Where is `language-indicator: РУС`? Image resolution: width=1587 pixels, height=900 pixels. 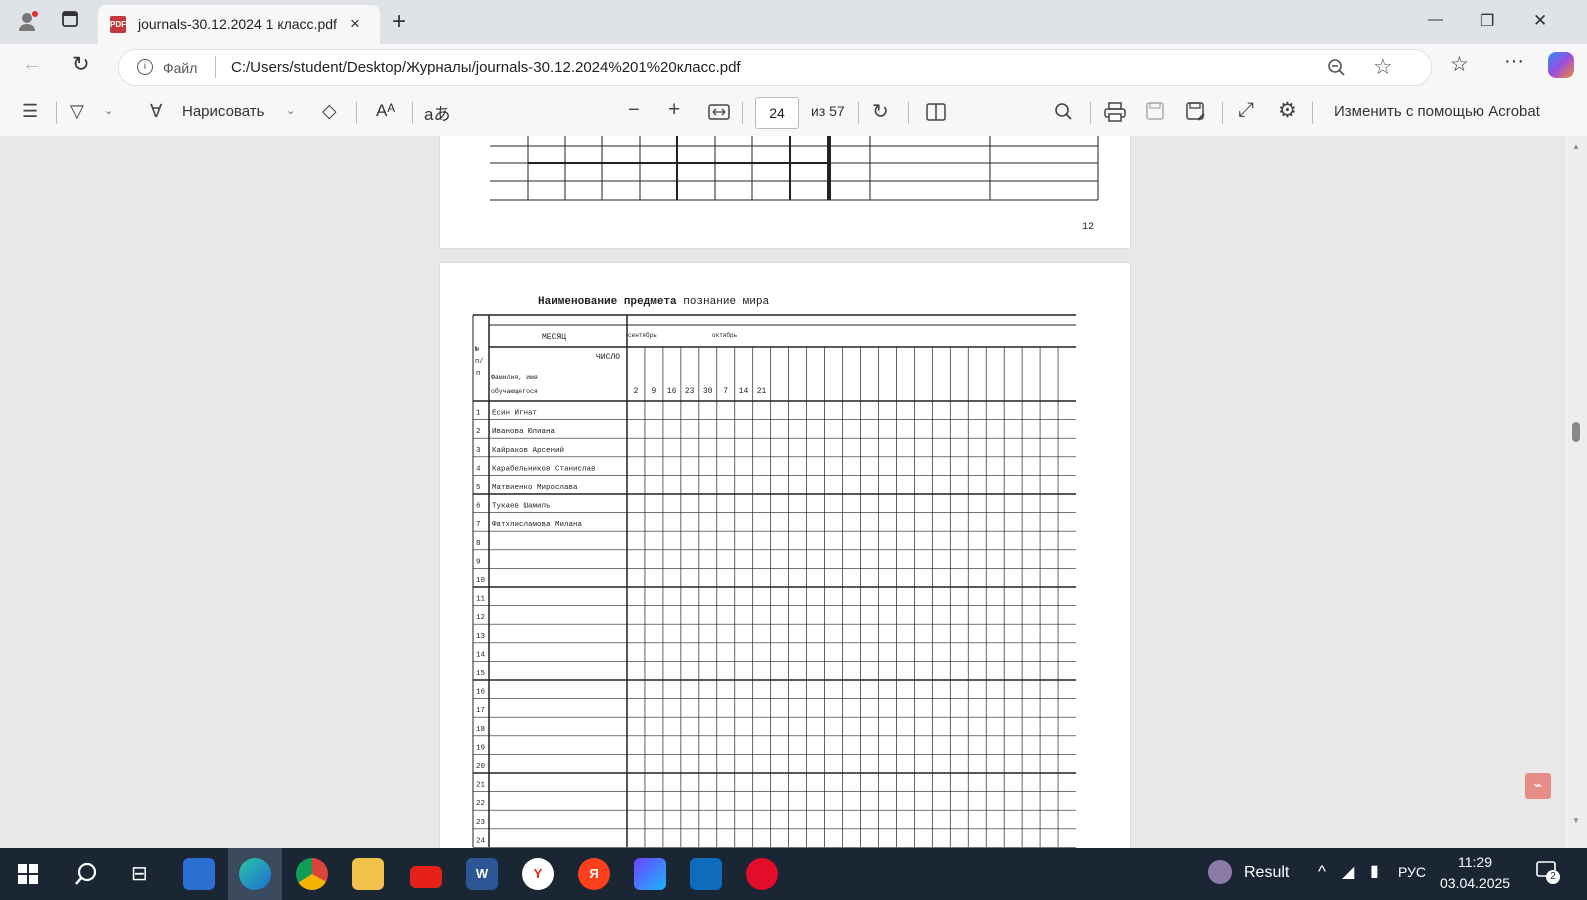
language-indicator: РУС is located at coordinates (1412, 872).